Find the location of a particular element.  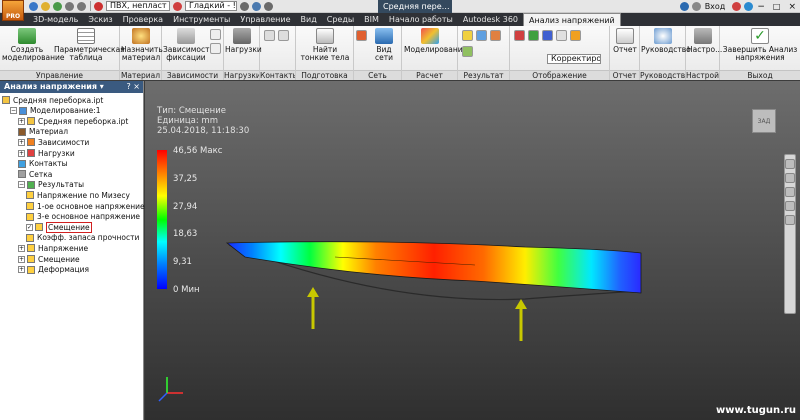

assign-material-button: Назначить материал is located at coordinates (142, 45).